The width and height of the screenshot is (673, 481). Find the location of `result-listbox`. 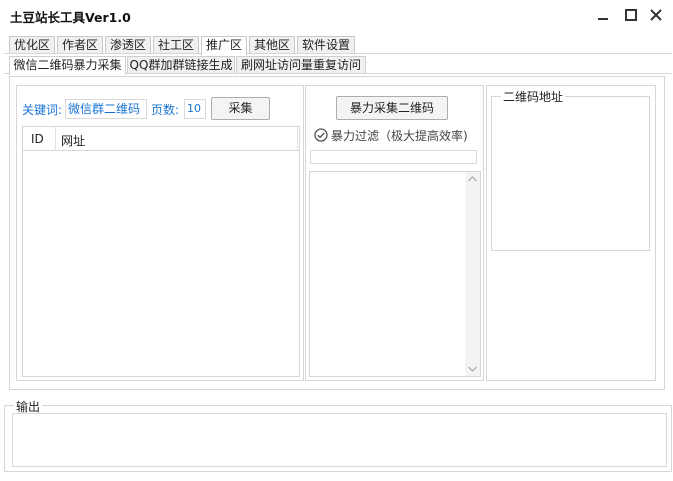

result-listbox is located at coordinates (395, 274).